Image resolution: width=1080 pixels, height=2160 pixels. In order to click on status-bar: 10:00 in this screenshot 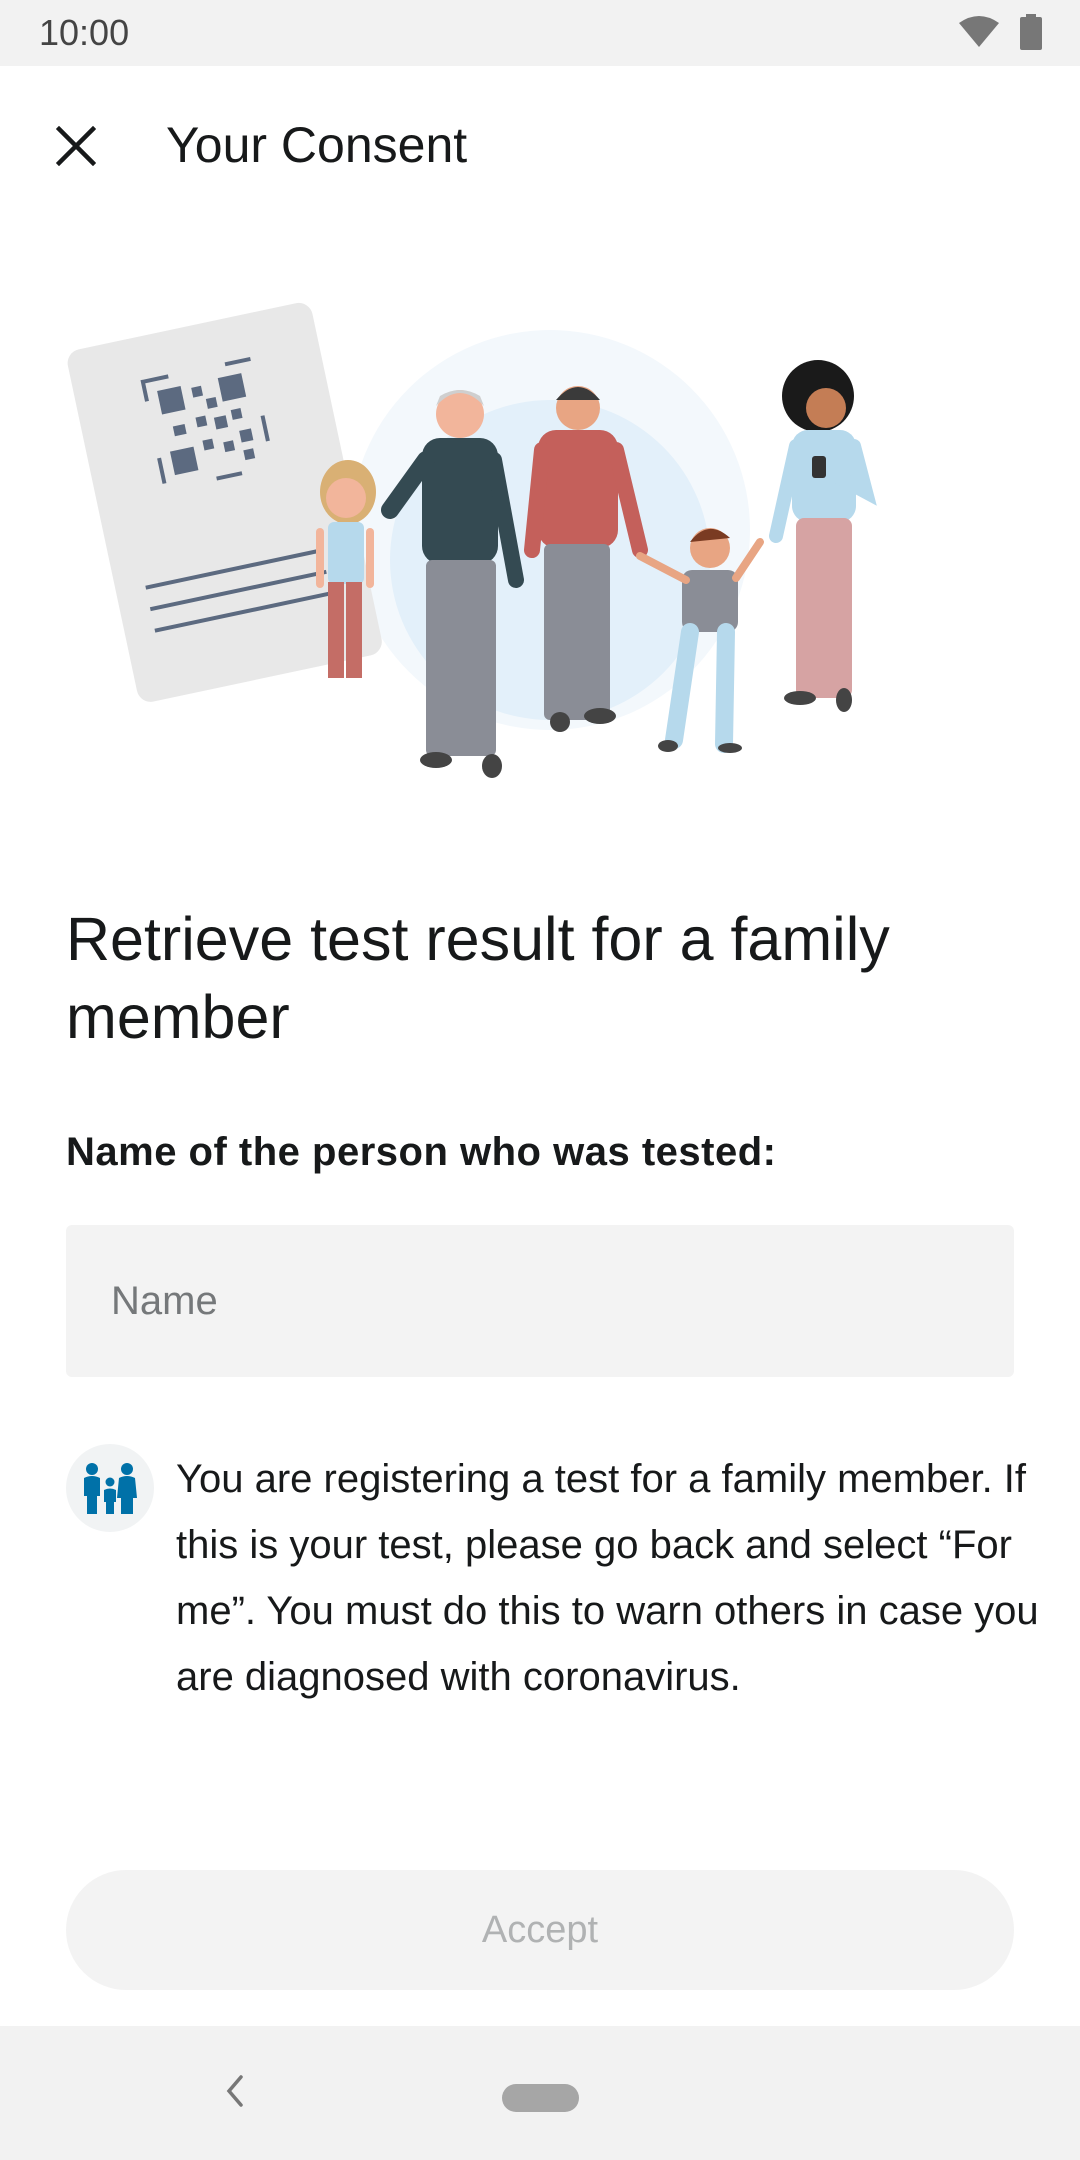, I will do `click(540, 33)`.